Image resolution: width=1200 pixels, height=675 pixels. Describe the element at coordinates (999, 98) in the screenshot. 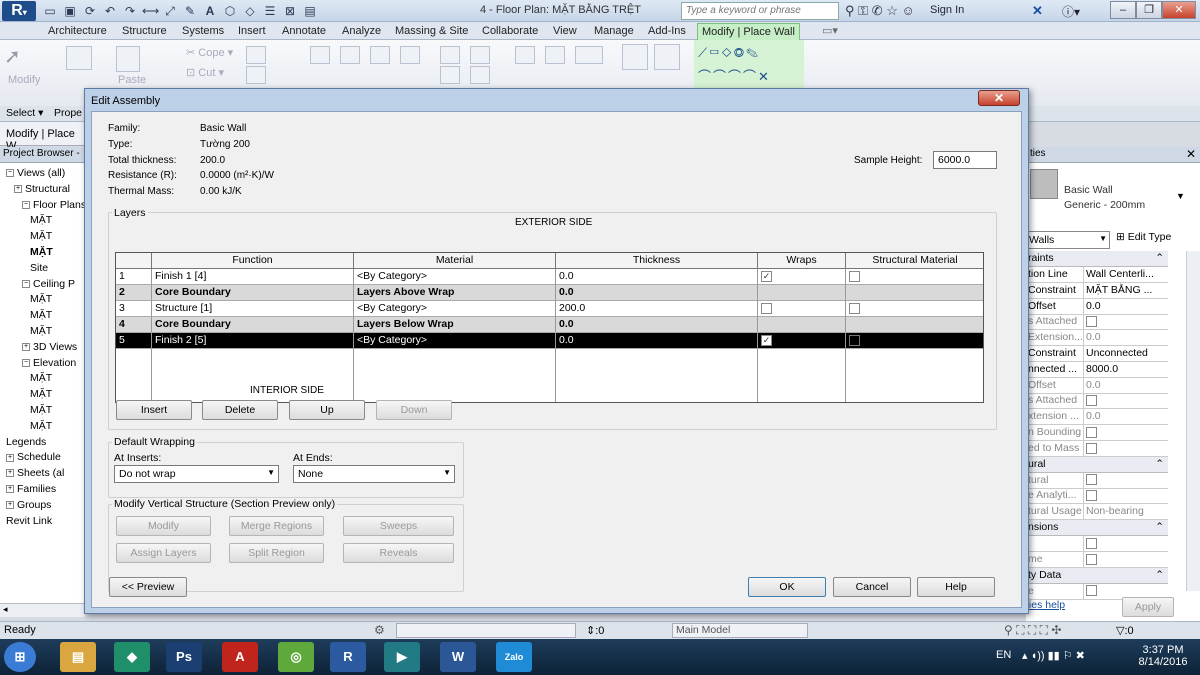

I see `dialog-close-button: ✕` at that location.